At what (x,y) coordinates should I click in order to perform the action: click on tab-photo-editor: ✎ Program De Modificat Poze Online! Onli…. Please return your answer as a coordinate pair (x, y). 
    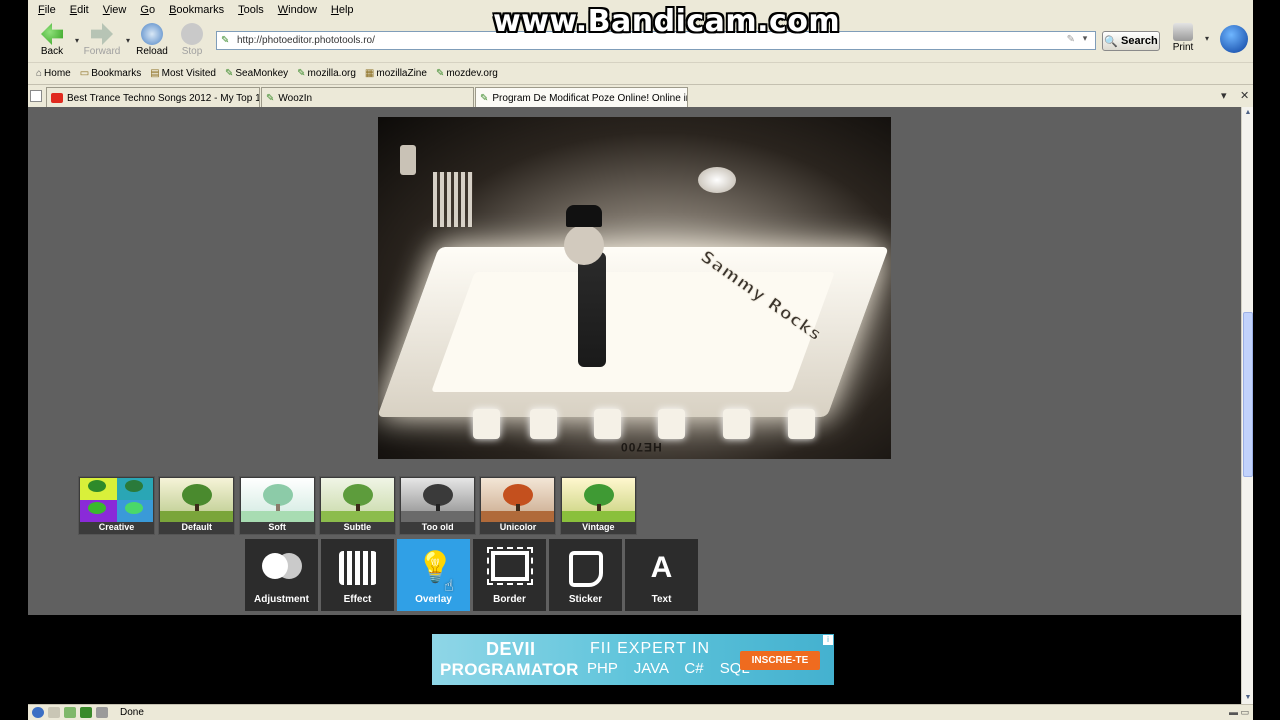
    Looking at the image, I should click on (581, 97).